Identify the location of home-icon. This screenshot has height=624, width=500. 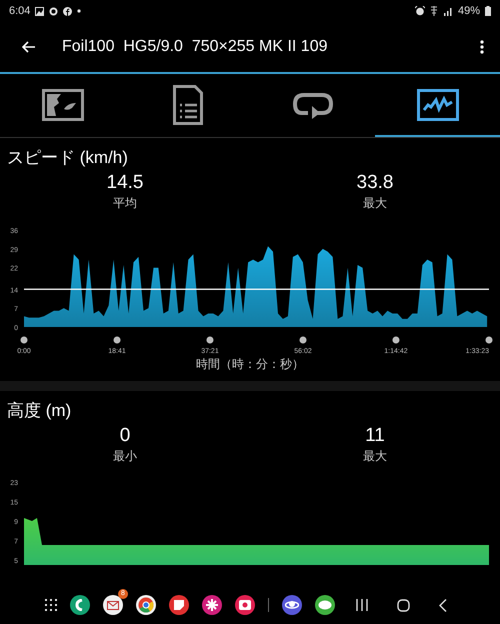
(403, 605).